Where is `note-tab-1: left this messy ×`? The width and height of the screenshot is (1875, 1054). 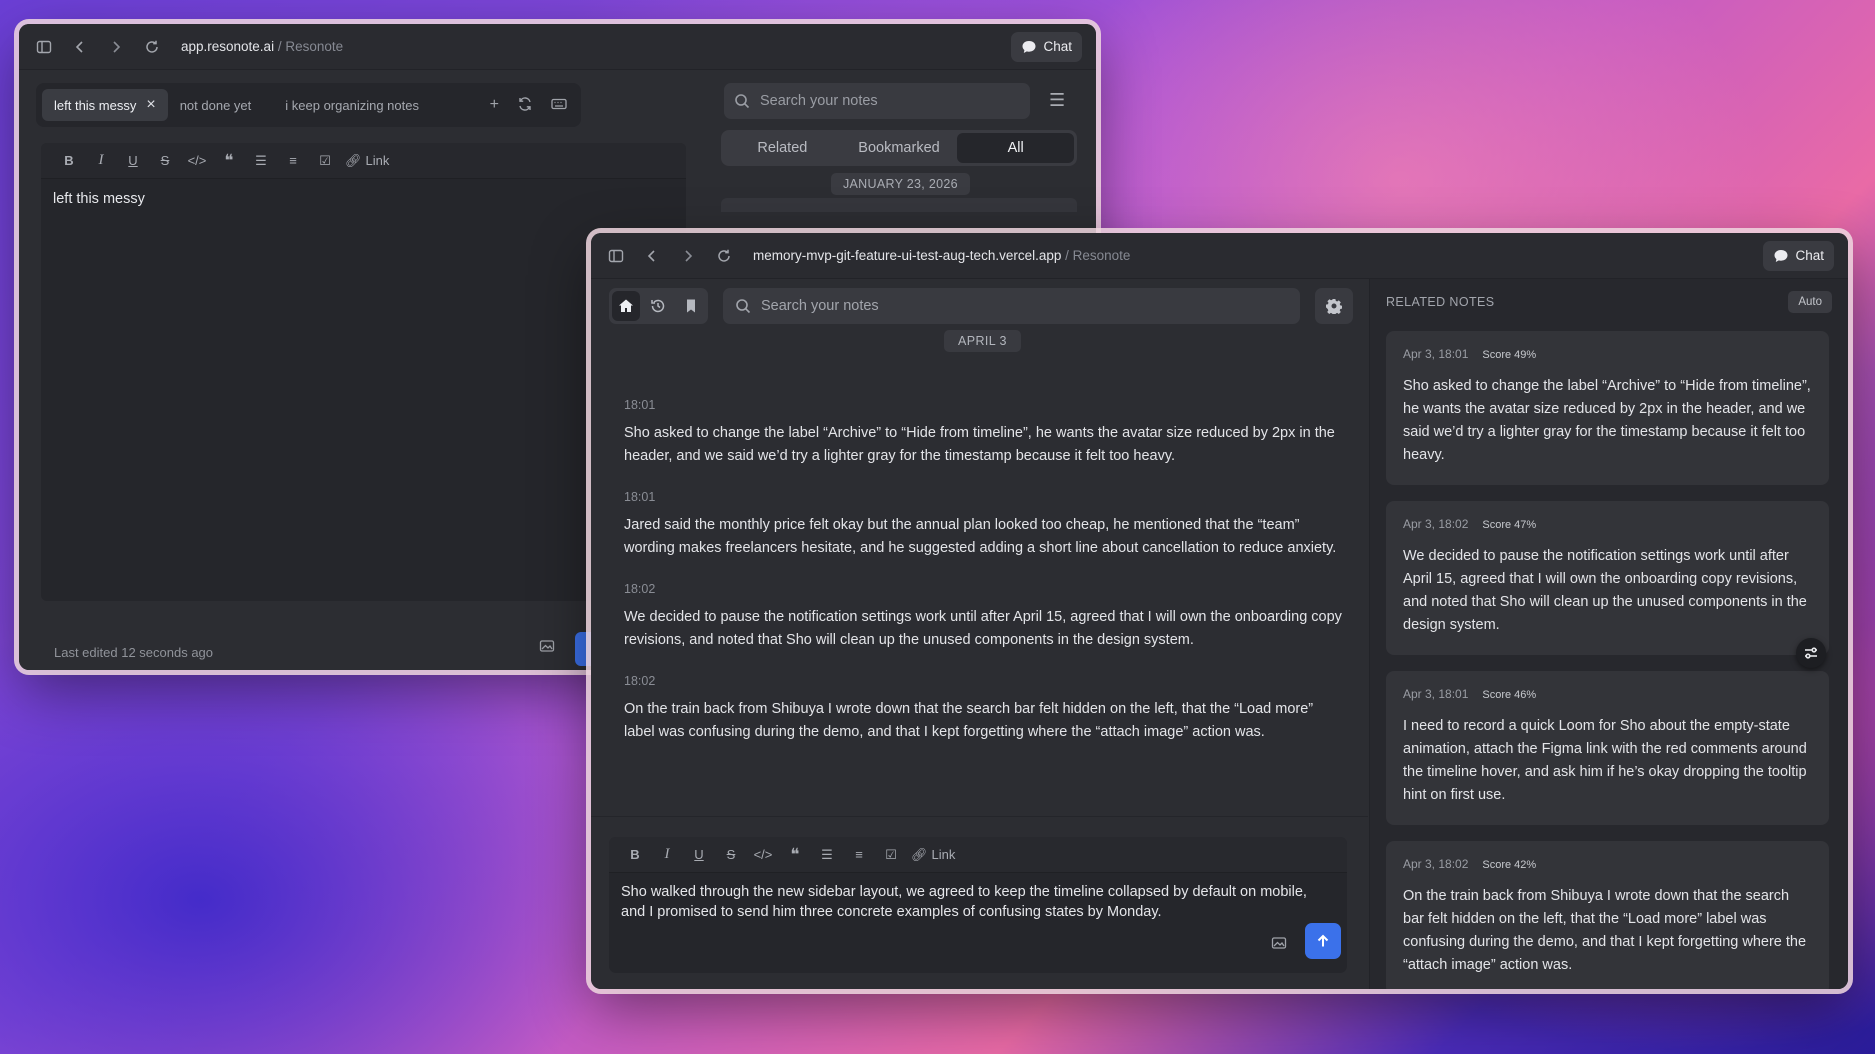
note-tab-1: left this messy × is located at coordinates (105, 105).